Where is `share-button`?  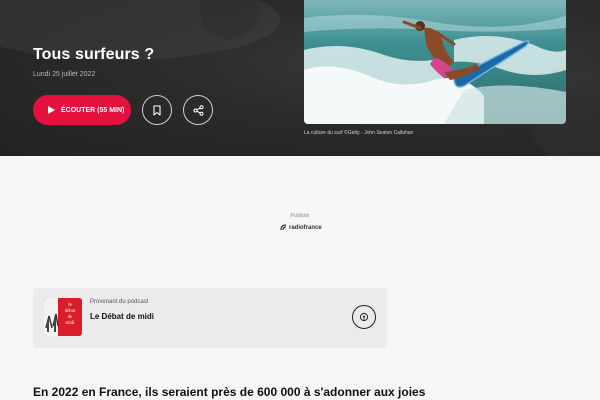 share-button is located at coordinates (198, 110).